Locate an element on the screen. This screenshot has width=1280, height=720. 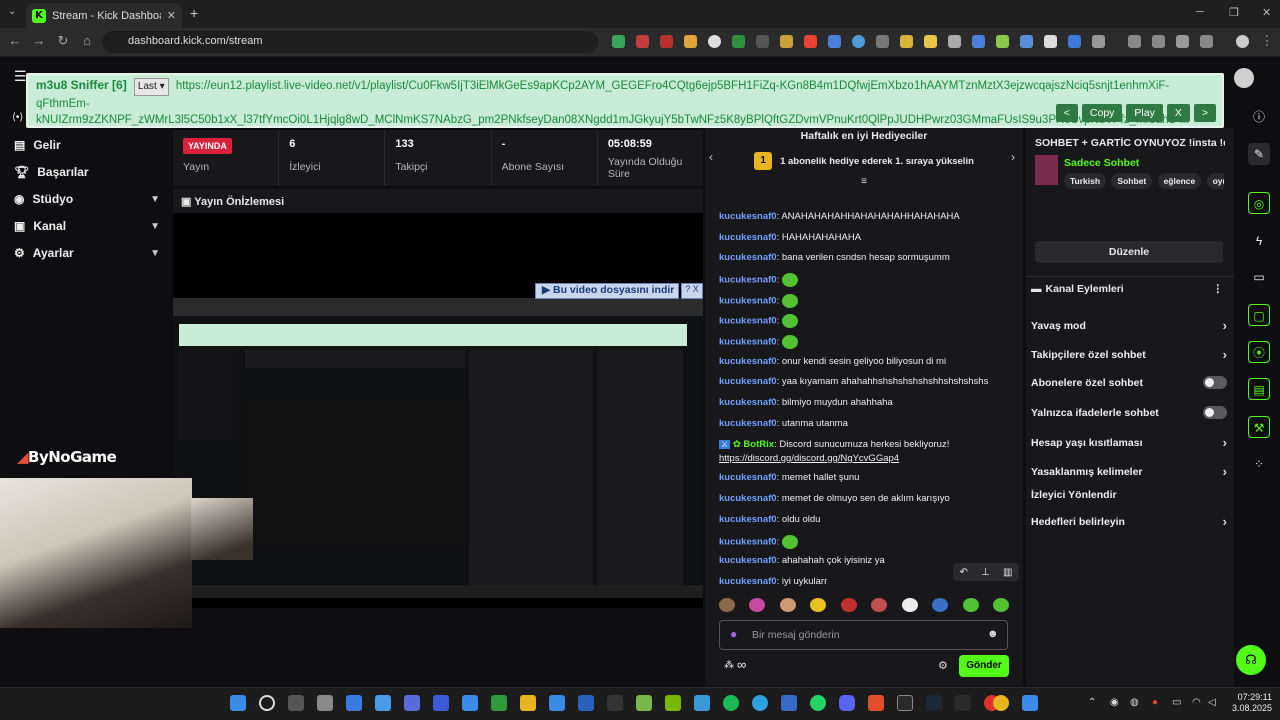
channel-points-icon: ⁂ is located at coordinates (729, 665).